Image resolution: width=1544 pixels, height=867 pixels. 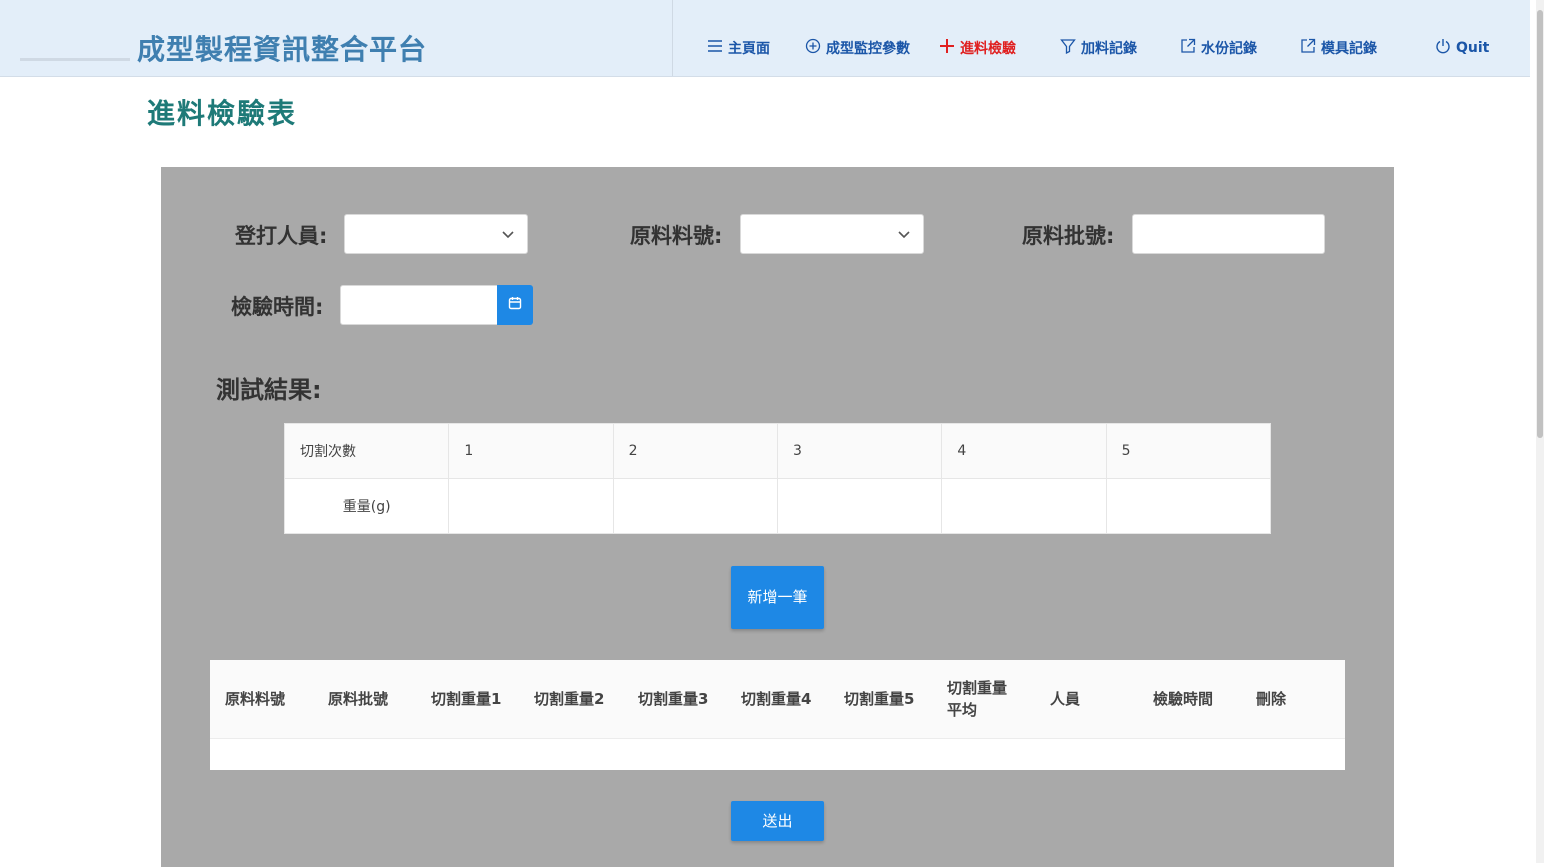 I want to click on material-no-label: 原料料號:, so click(x=676, y=236).